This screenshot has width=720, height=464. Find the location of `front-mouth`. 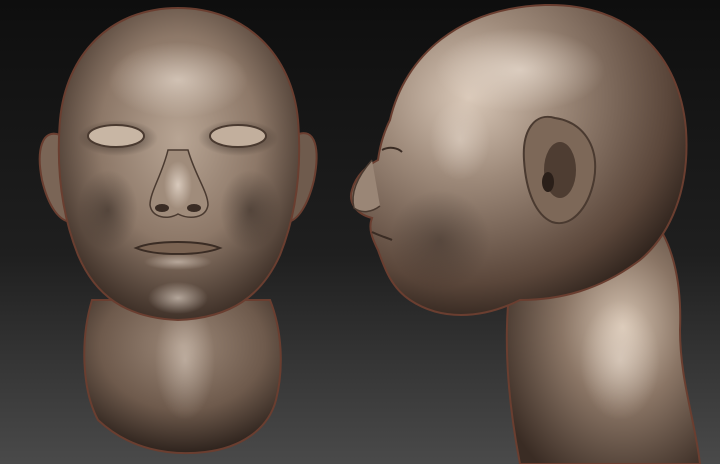

front-mouth is located at coordinates (178, 248).